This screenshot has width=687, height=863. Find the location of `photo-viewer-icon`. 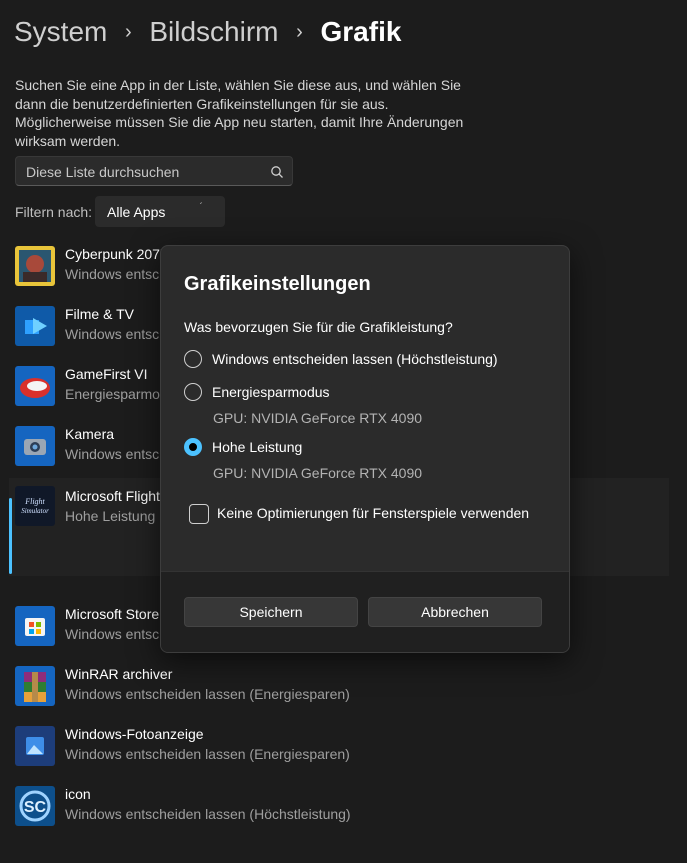

photo-viewer-icon is located at coordinates (35, 746).